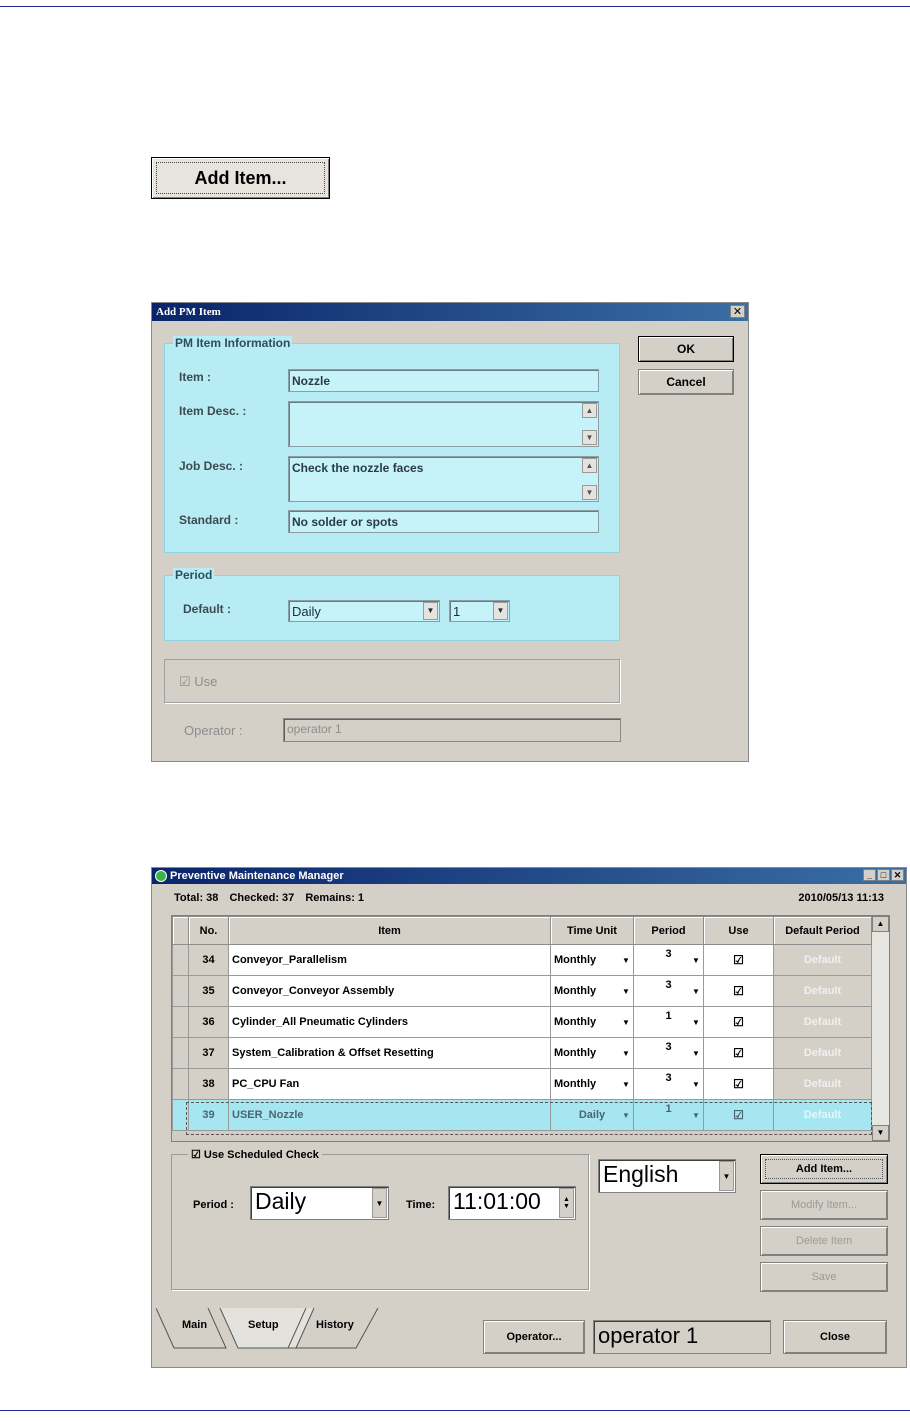 The height and width of the screenshot is (1421, 910). I want to click on row-item: PC_CPU Fan, so click(389, 1084).